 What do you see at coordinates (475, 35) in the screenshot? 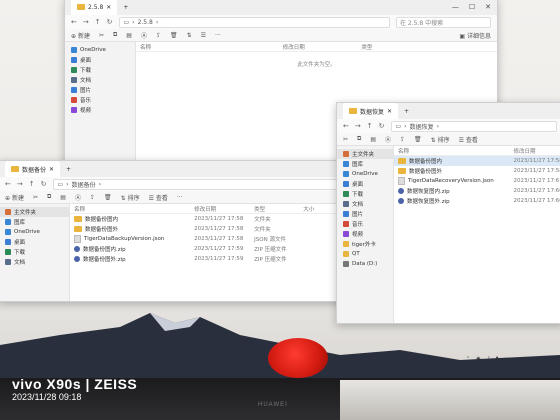
I see `details-button: ▣ 详细信息` at bounding box center [475, 35].